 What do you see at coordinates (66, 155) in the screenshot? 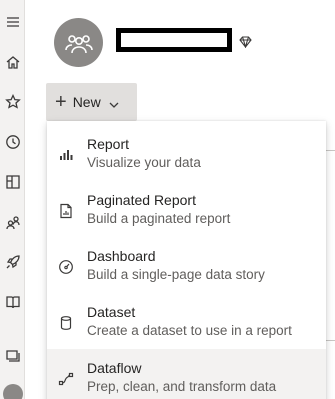
I see `bar-chart-icon` at bounding box center [66, 155].